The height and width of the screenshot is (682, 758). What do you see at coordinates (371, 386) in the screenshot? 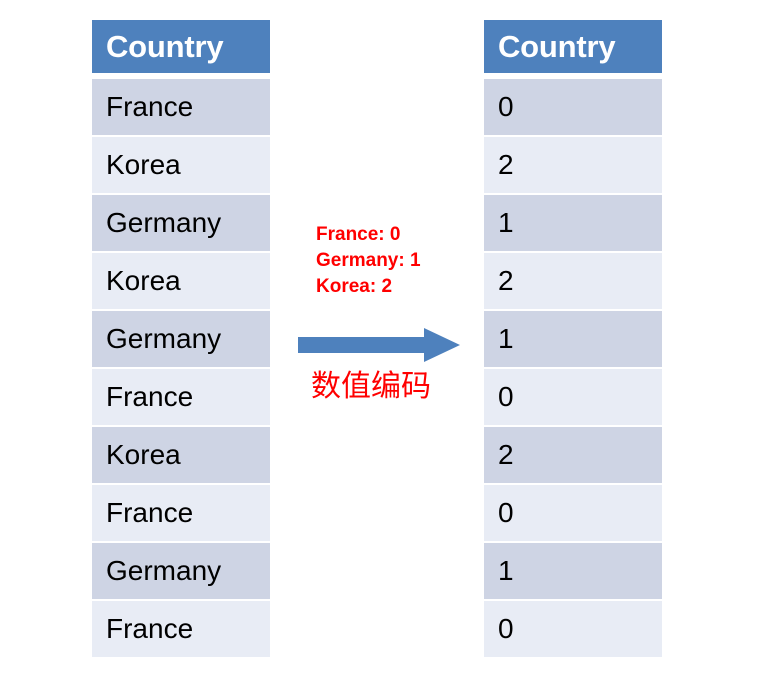
I see `encoding-caption: 数值编码` at bounding box center [371, 386].